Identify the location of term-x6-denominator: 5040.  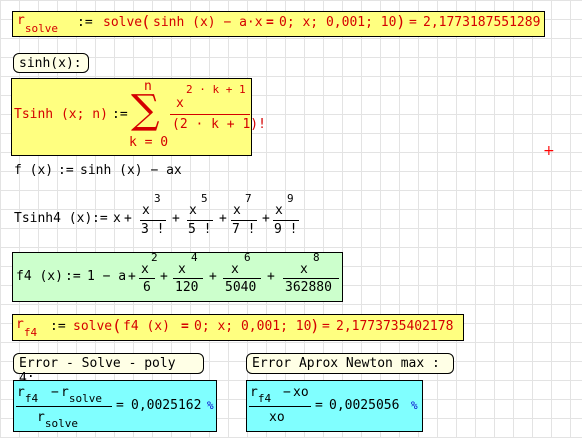
(241, 287).